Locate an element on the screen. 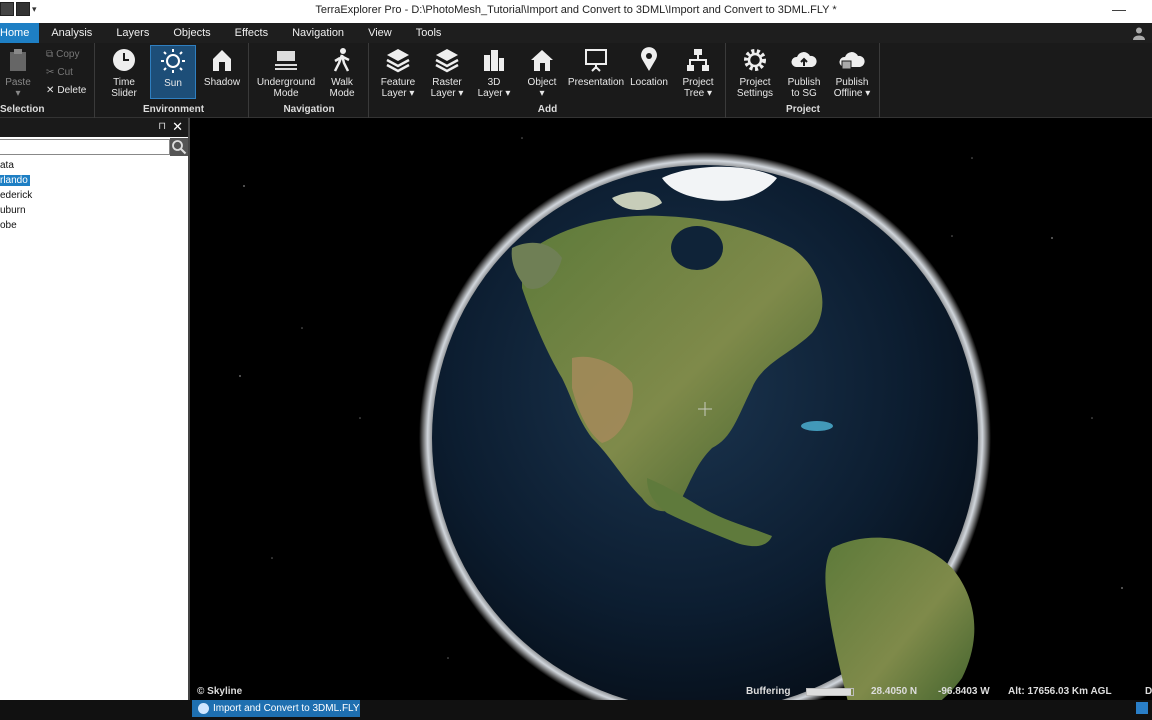  publish-offline-icon is located at coordinates (852, 61).